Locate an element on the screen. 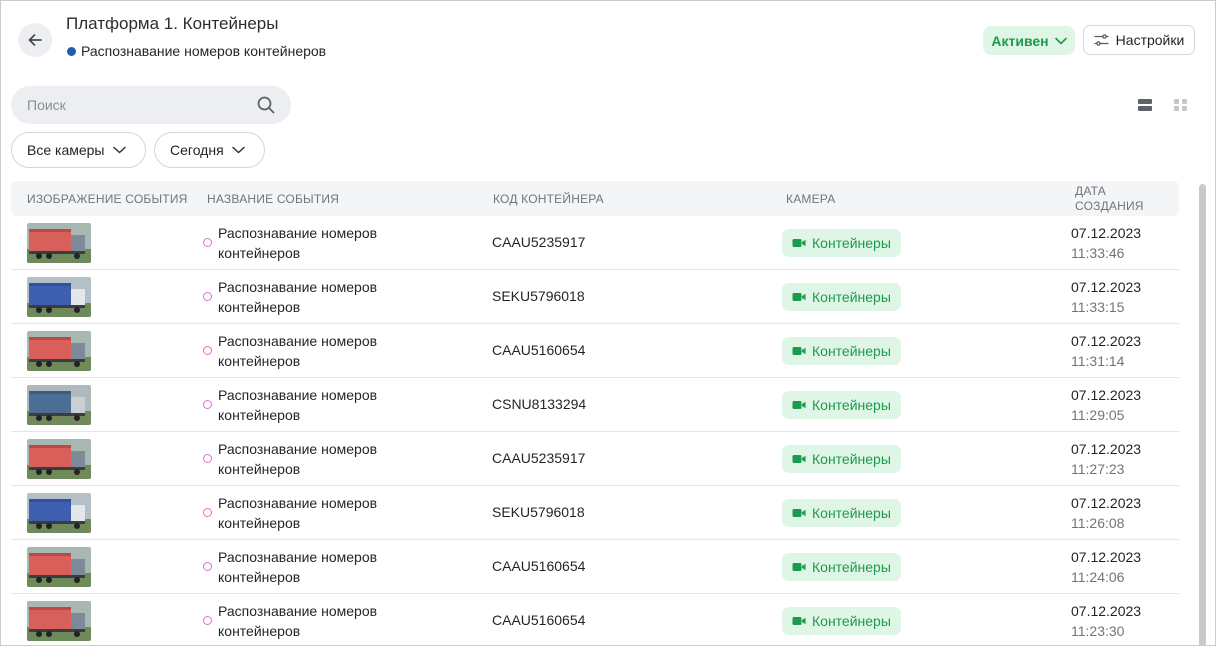 This screenshot has width=1216, height=646. subtitle-text: Распознавание номеров контейнеров is located at coordinates (204, 51).